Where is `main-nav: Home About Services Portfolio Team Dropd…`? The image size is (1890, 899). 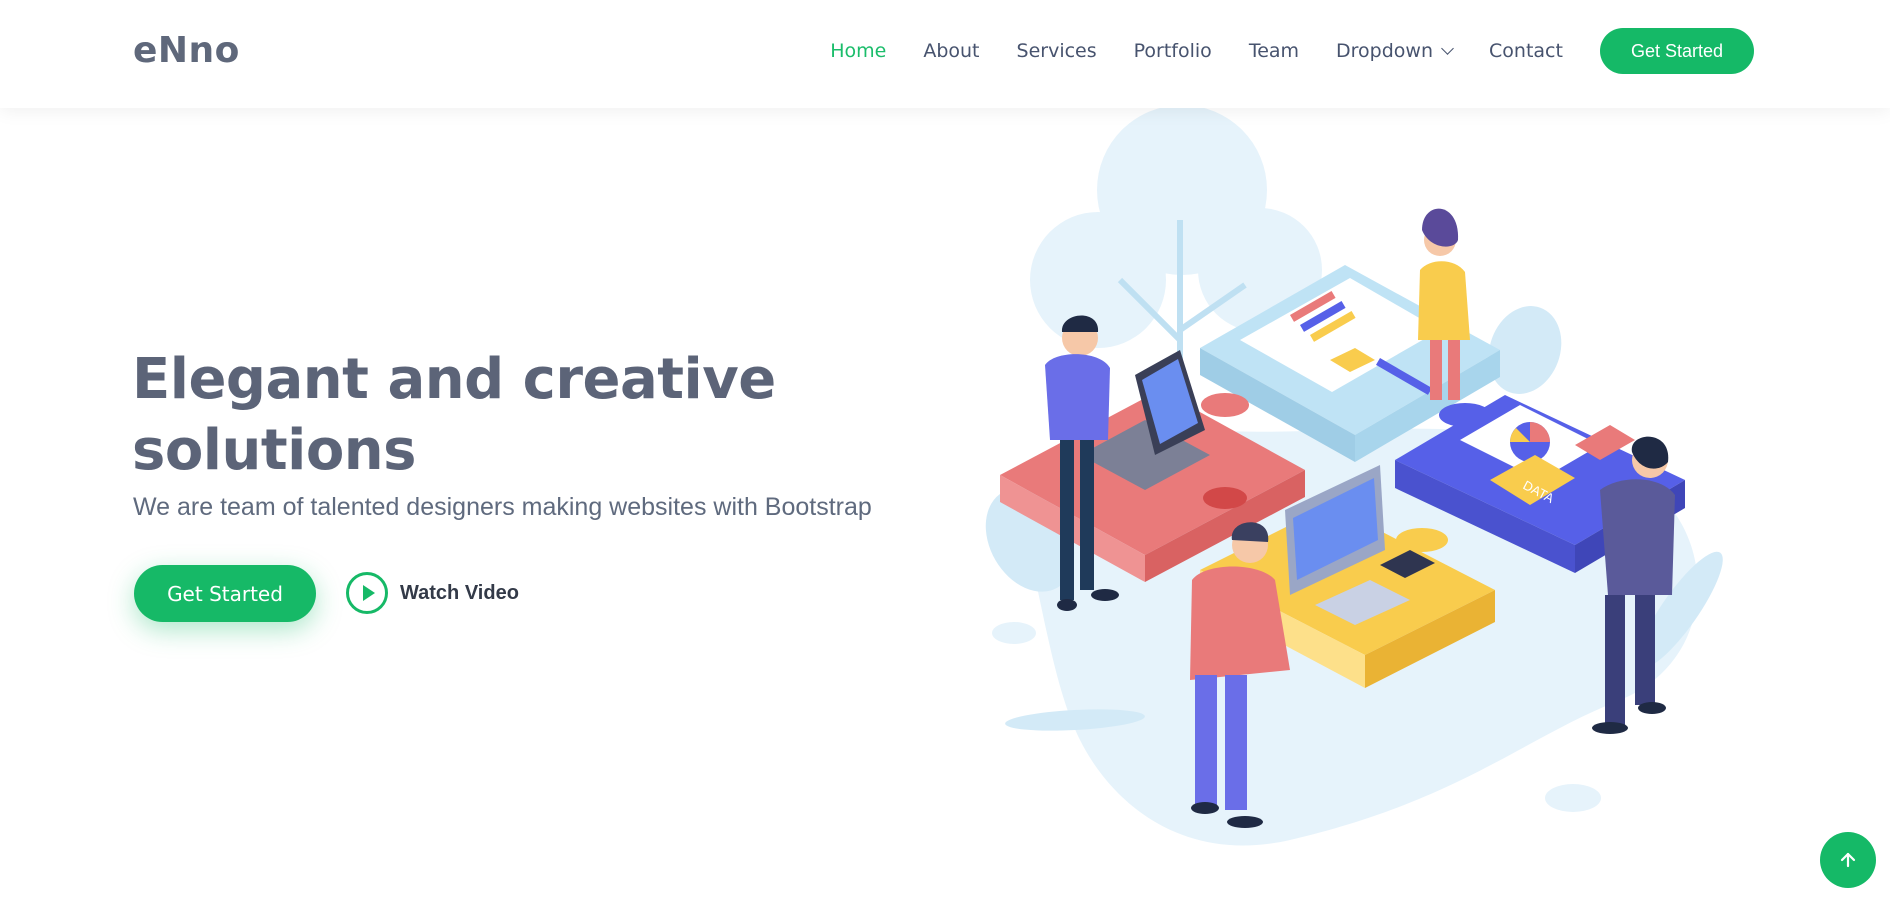
main-nav: Home About Services Portfolio Team Dropd… is located at coordinates (1292, 51).